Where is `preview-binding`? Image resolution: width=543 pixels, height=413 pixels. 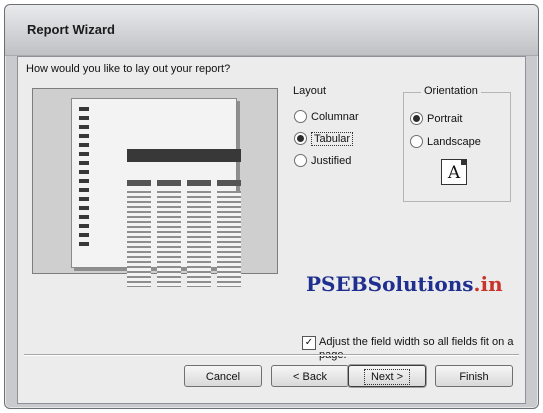
preview-binding is located at coordinates (84, 182).